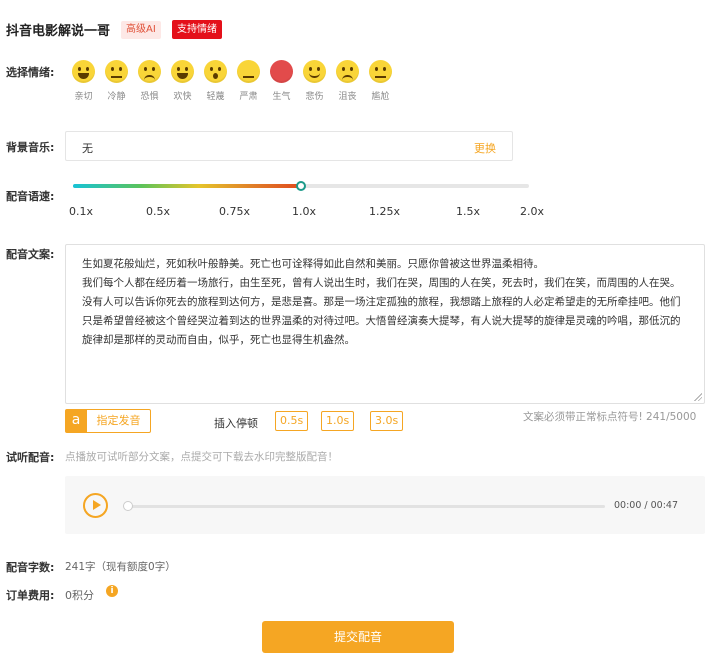  I want to click on submit-button: 提交配音, so click(358, 637).